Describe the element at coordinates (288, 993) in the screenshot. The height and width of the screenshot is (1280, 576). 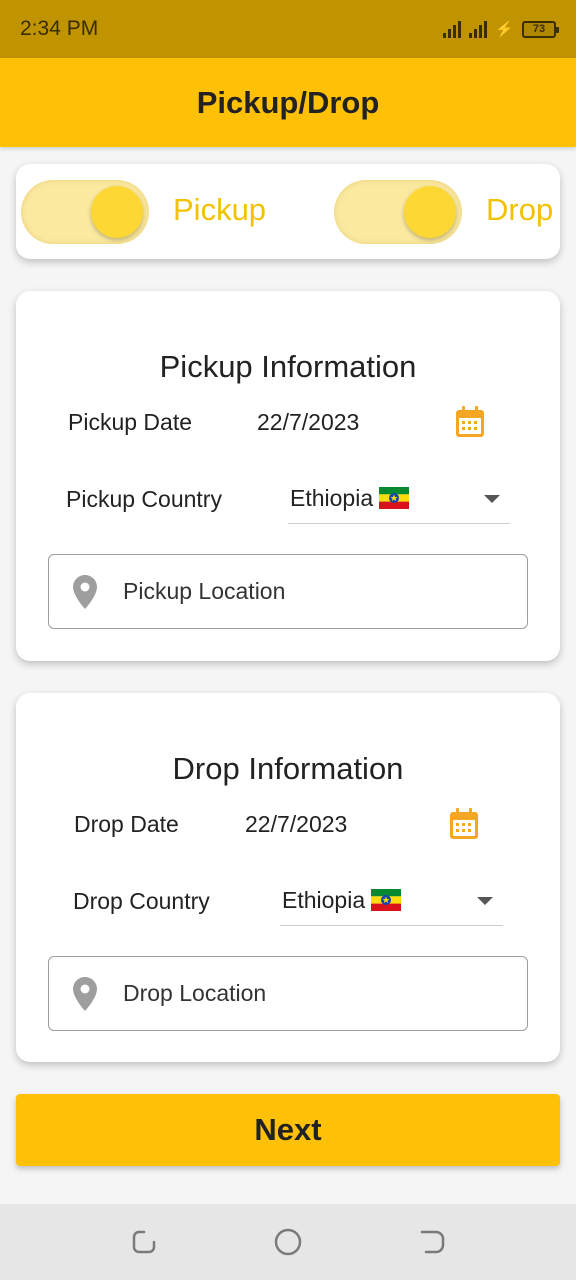
I see `drop-location-input: Drop Location` at that location.